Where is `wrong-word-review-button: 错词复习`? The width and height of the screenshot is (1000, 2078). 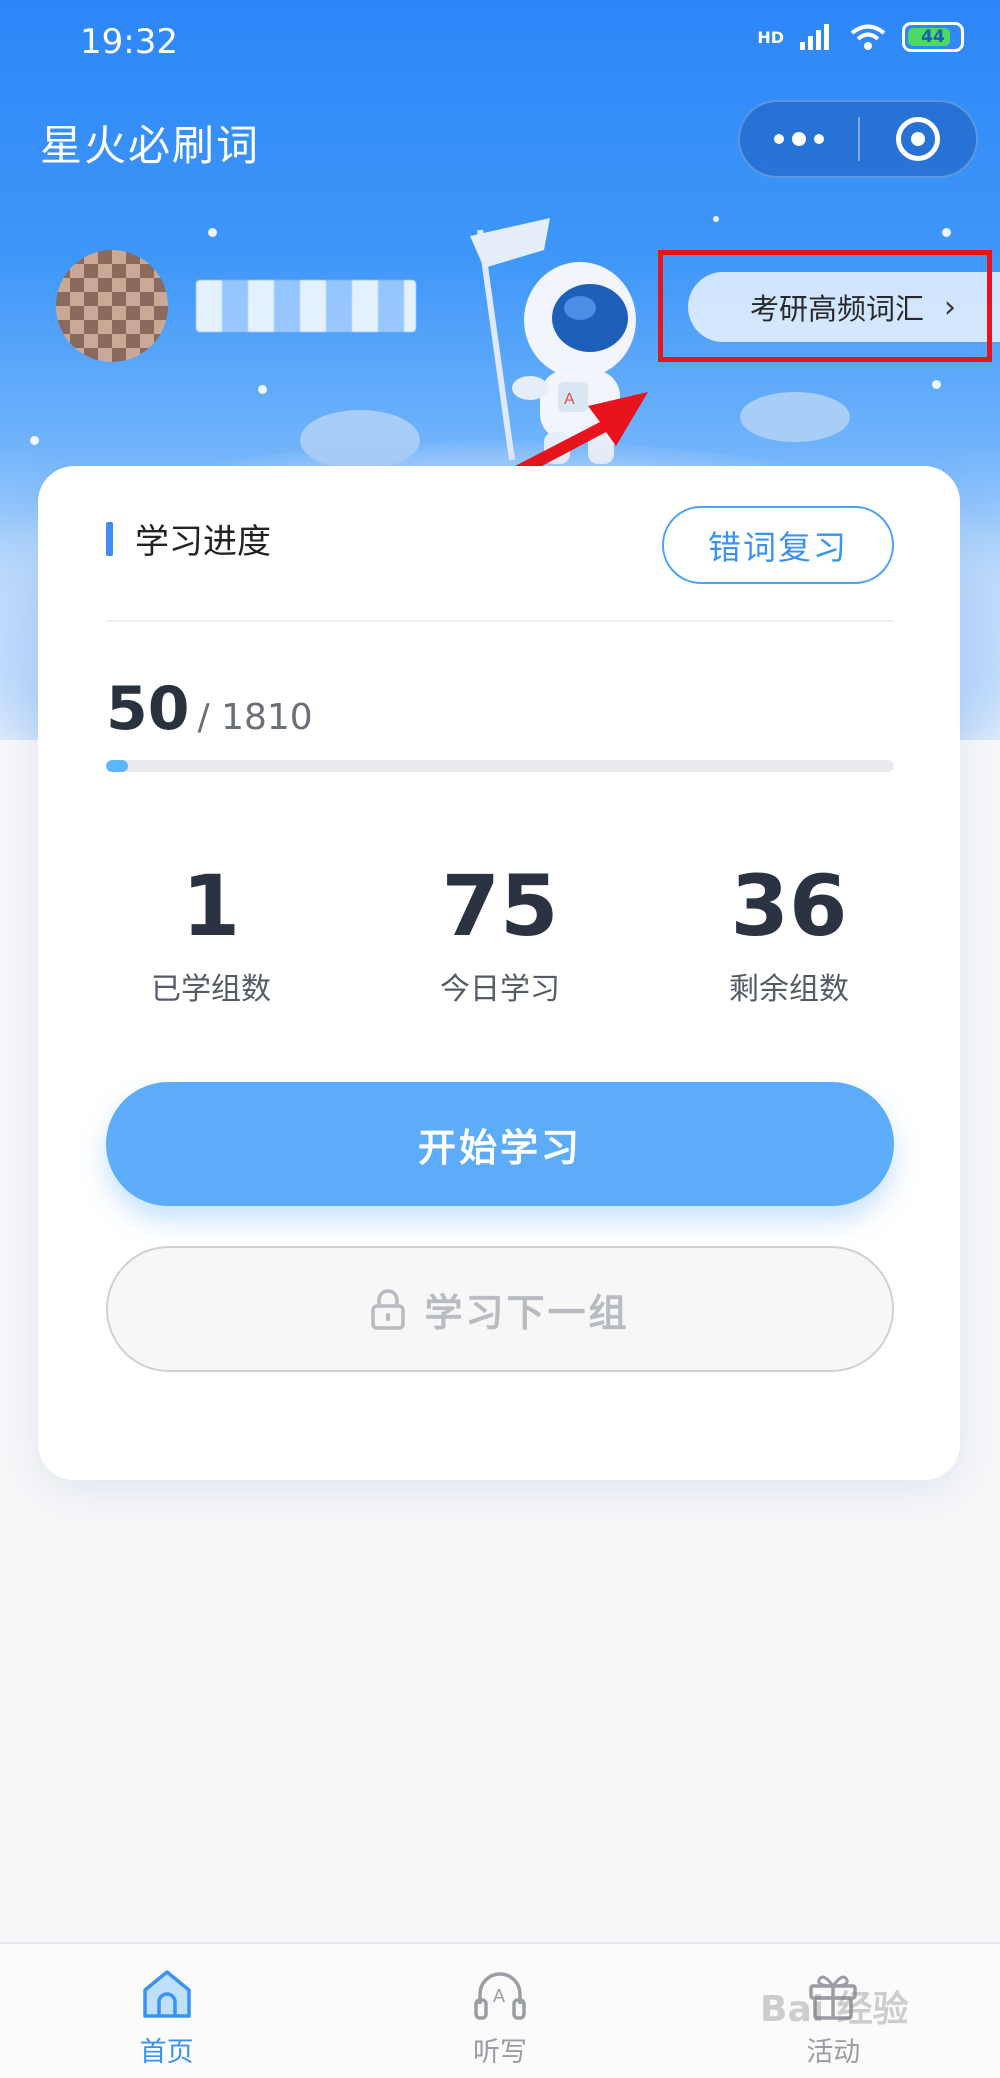 wrong-word-review-button: 错词复习 is located at coordinates (778, 545).